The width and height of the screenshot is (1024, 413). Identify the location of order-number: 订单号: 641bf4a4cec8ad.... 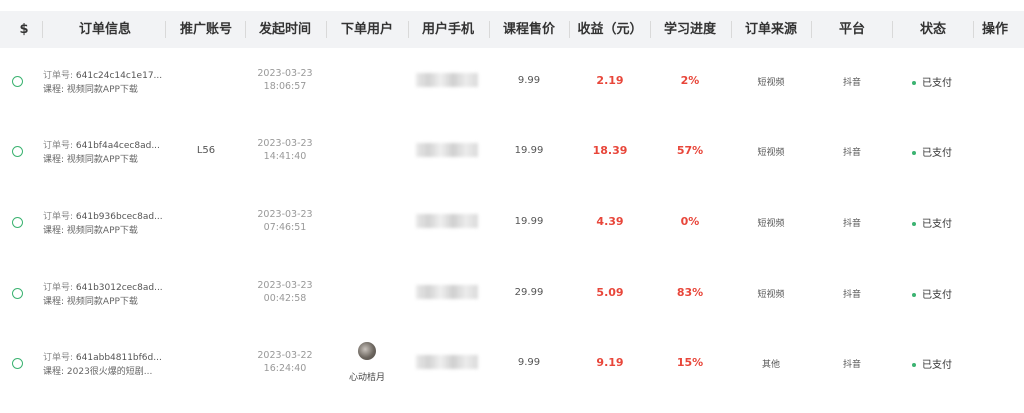
(101, 144).